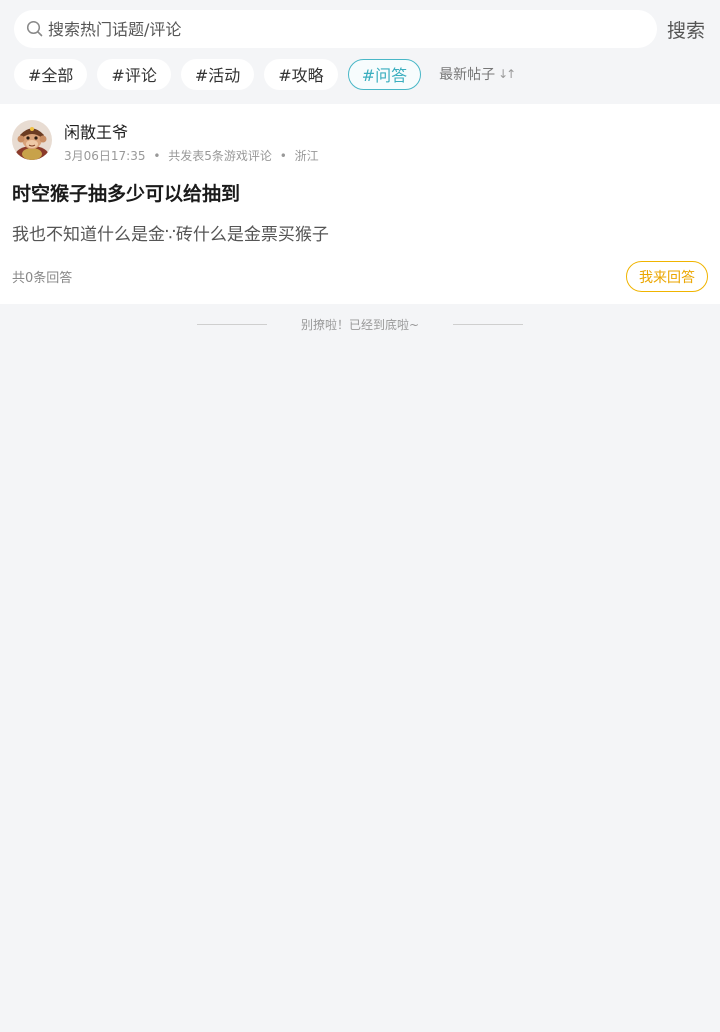 The image size is (720, 1032). I want to click on tag-filter-bar: #全部 #评论 #活动 #攻略 #问答 最新帖子 ↓↑, so click(265, 74).